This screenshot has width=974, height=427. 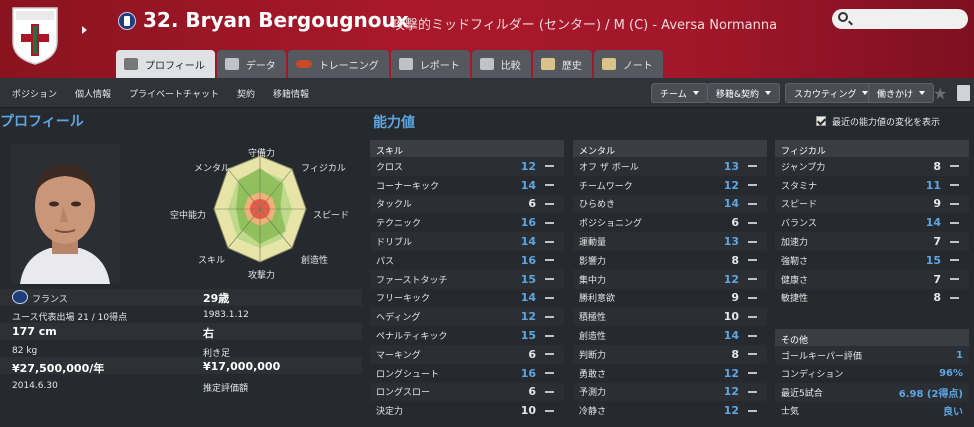 I want to click on attribute-row: 健康さ 7, so click(x=872, y=279).